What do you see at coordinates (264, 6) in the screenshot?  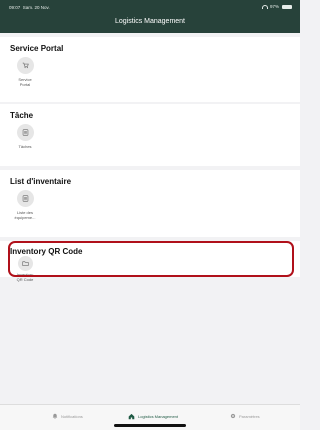 I see `wifi-icon` at bounding box center [264, 6].